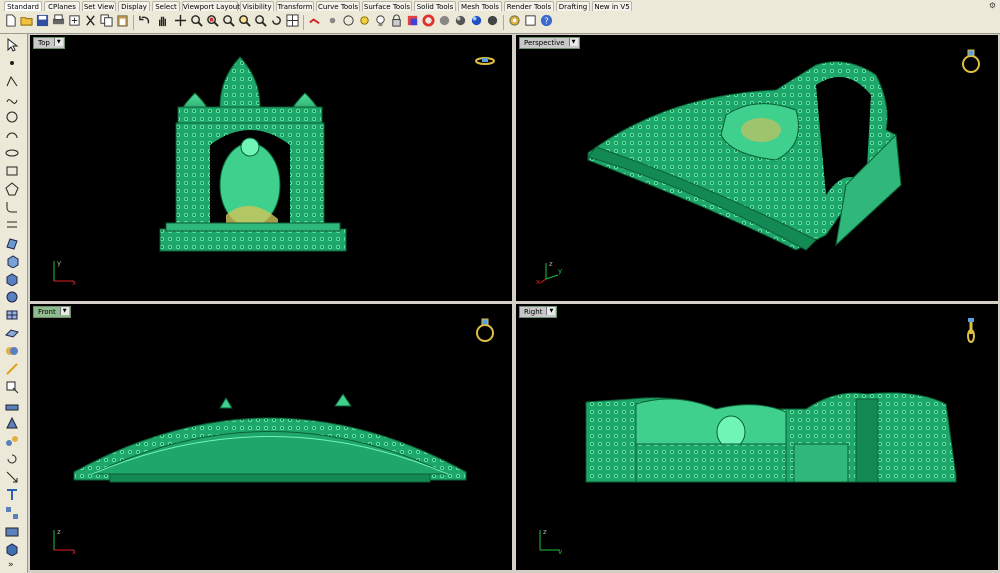 The image size is (1000, 573). I want to click on render-icon, so click(476, 20).